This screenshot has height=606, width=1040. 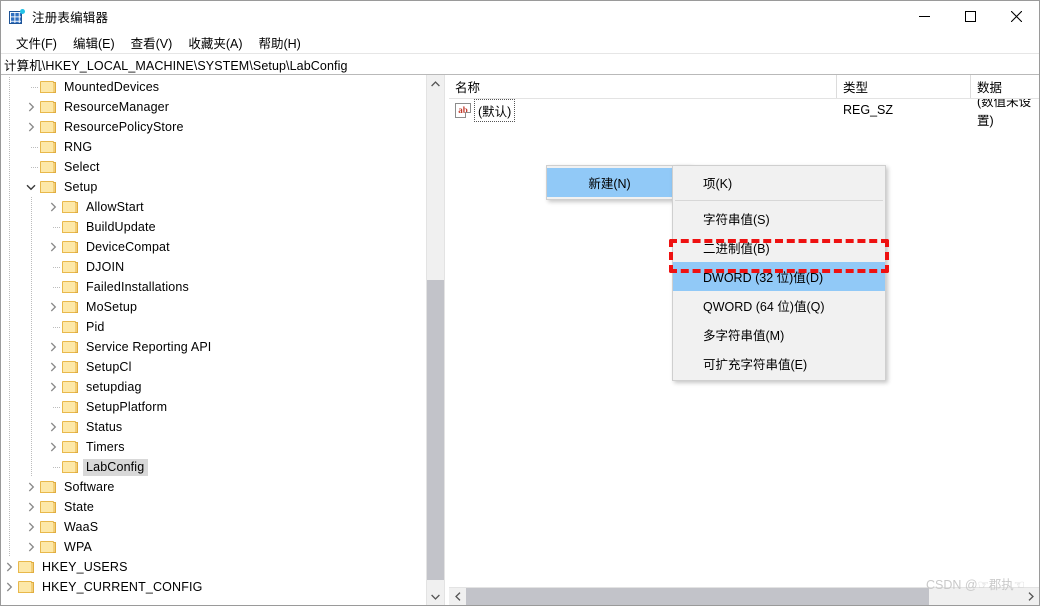 What do you see at coordinates (212, 407) in the screenshot?
I see `tree-item-setupplatform: SetupPlatform` at bounding box center [212, 407].